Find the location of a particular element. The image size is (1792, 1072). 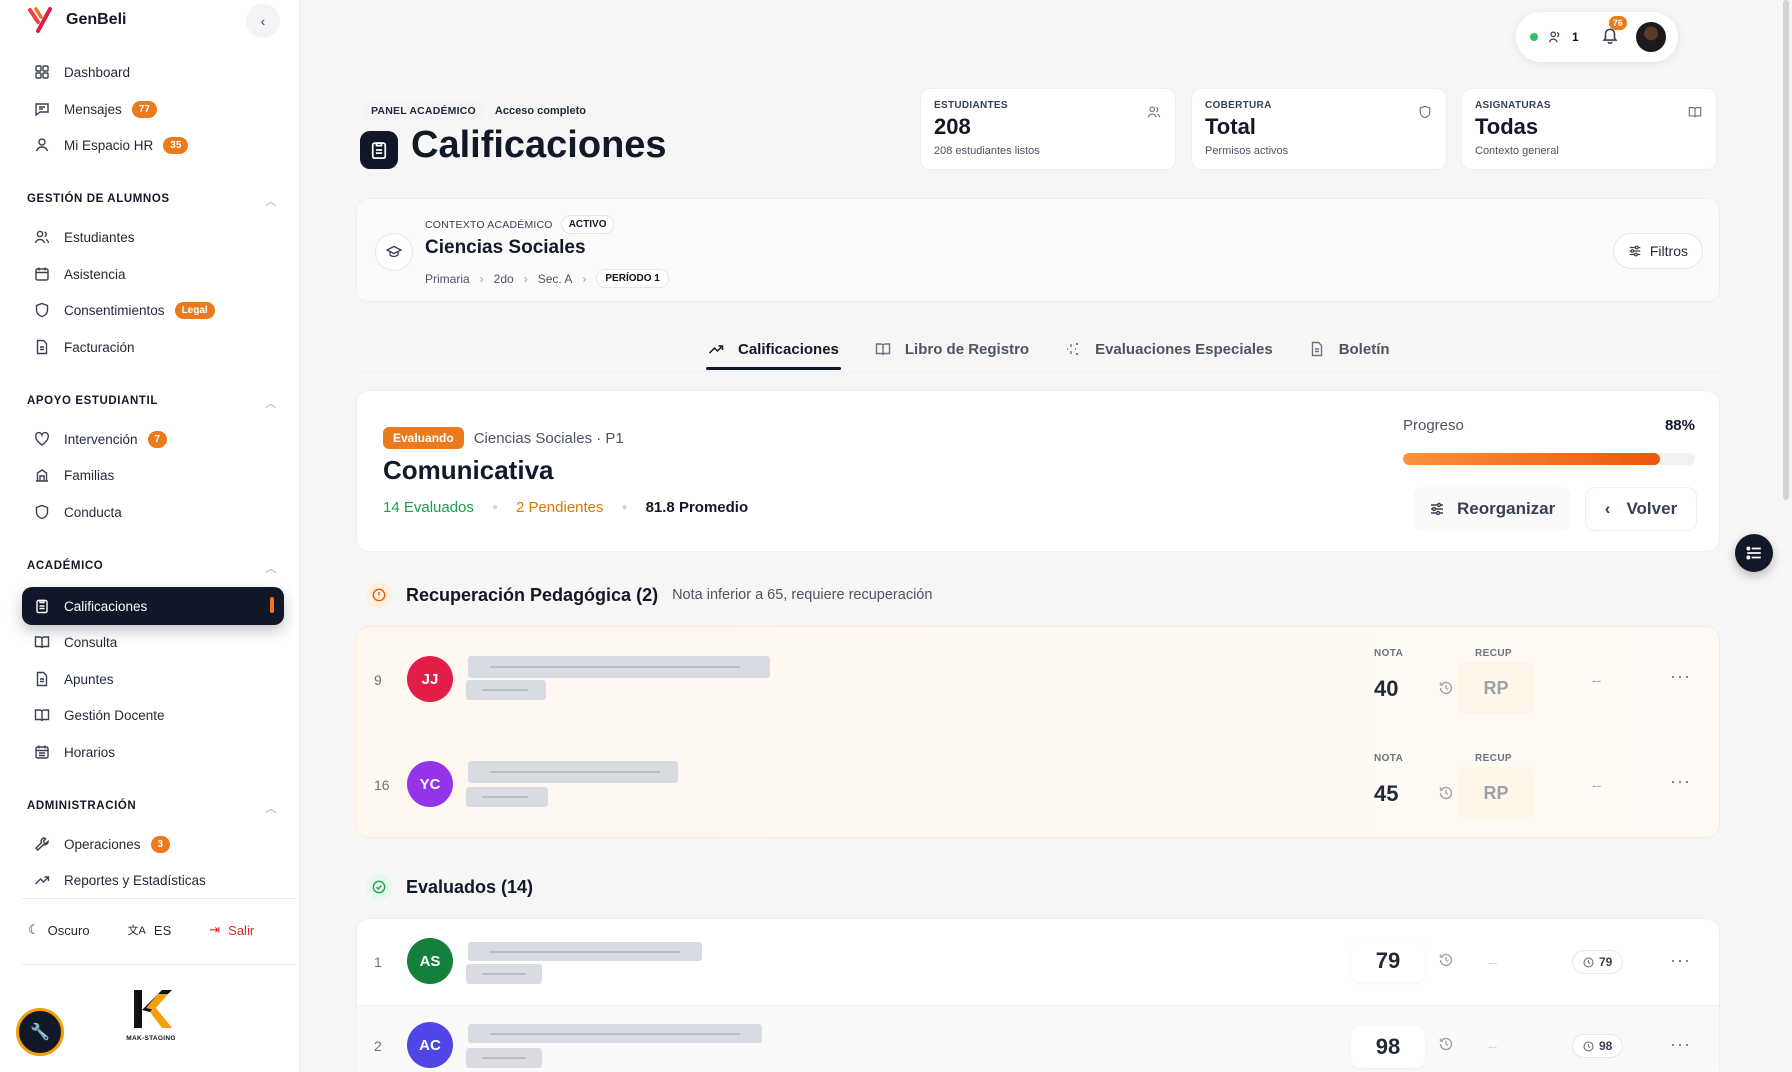

filters-button: Filtros is located at coordinates (1657, 251).